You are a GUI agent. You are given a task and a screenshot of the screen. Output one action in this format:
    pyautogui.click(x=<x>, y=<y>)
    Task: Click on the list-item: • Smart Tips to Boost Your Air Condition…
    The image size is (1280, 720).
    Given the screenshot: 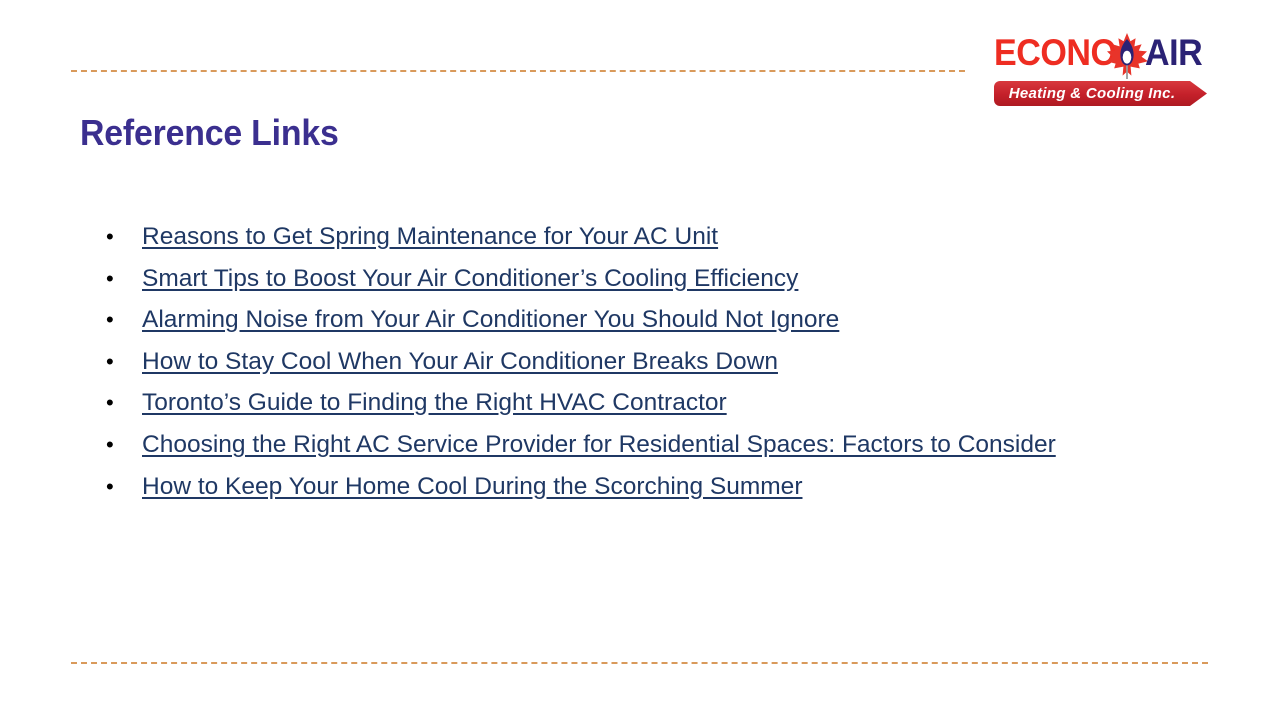 What is the action you would take?
    pyautogui.click(x=650, y=285)
    